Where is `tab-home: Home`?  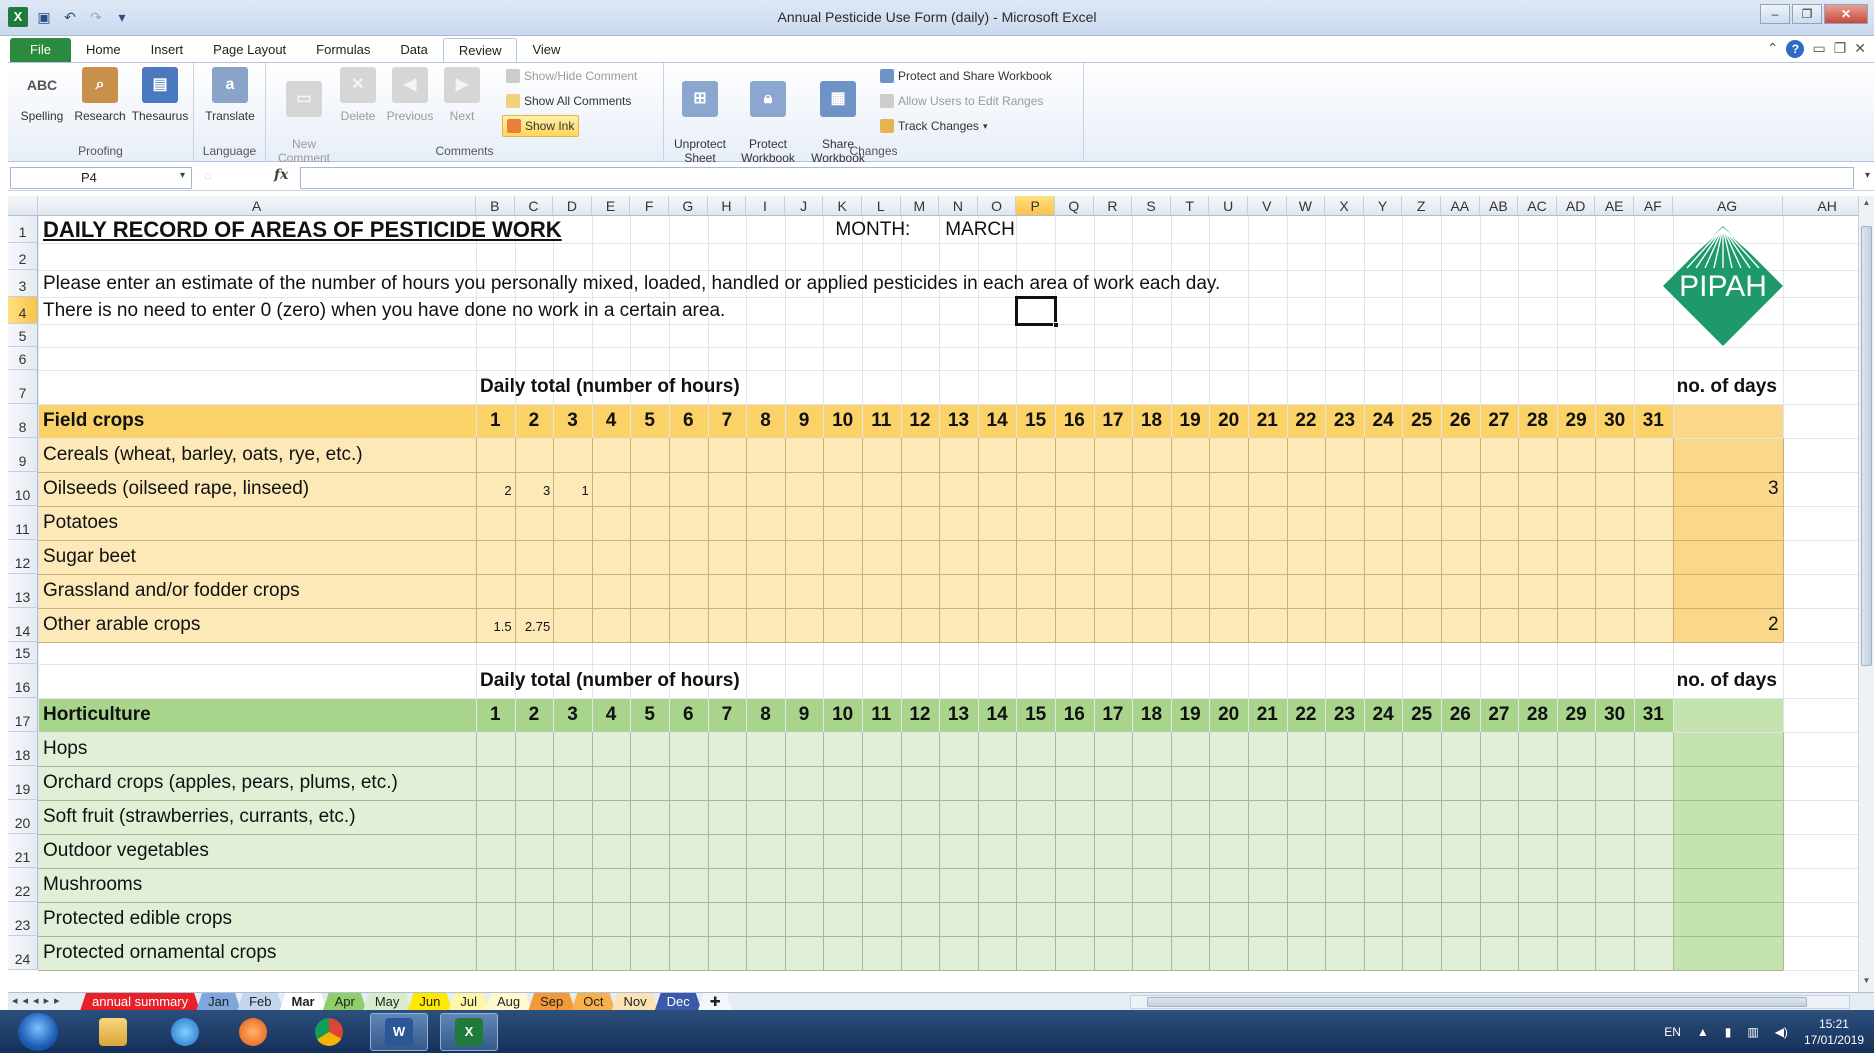 tab-home: Home is located at coordinates (103, 50).